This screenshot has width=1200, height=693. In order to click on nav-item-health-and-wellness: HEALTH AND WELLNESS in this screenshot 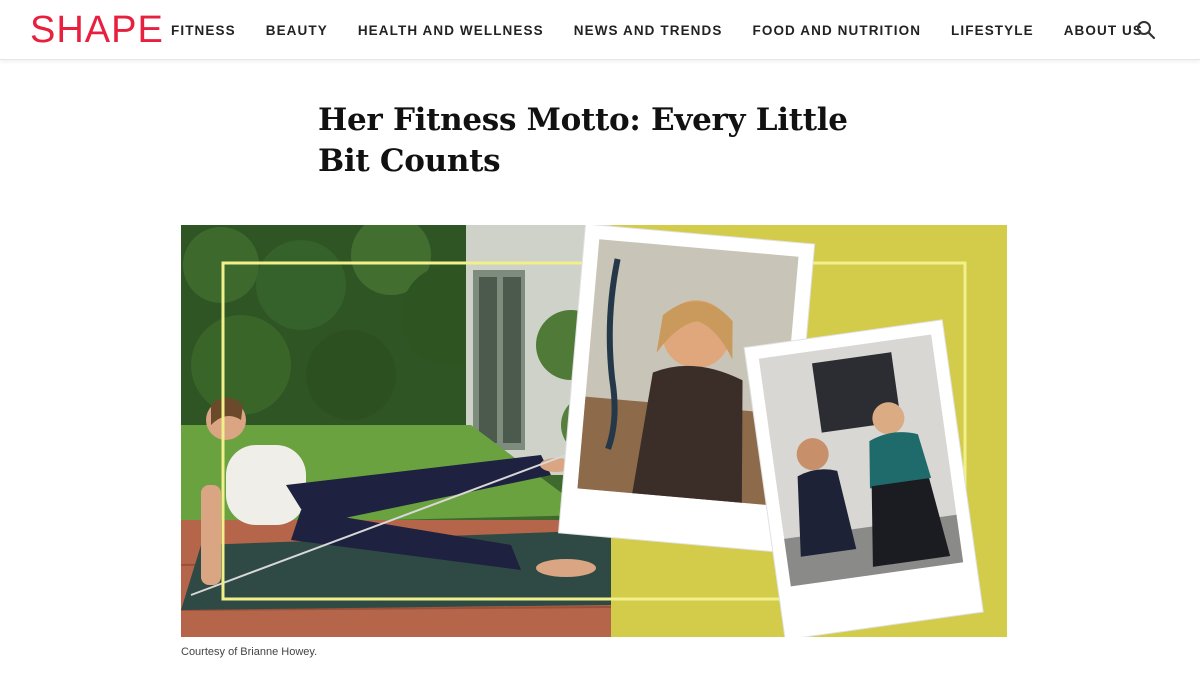, I will do `click(451, 30)`.